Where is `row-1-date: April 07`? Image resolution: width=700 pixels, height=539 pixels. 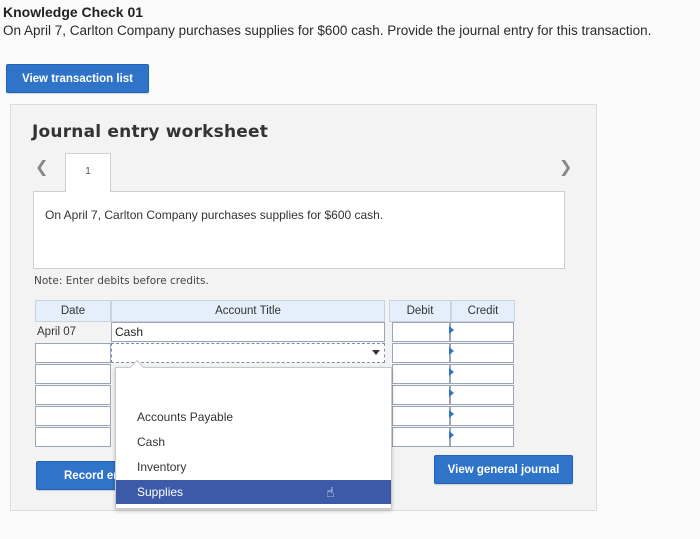 row-1-date: April 07 is located at coordinates (56, 332).